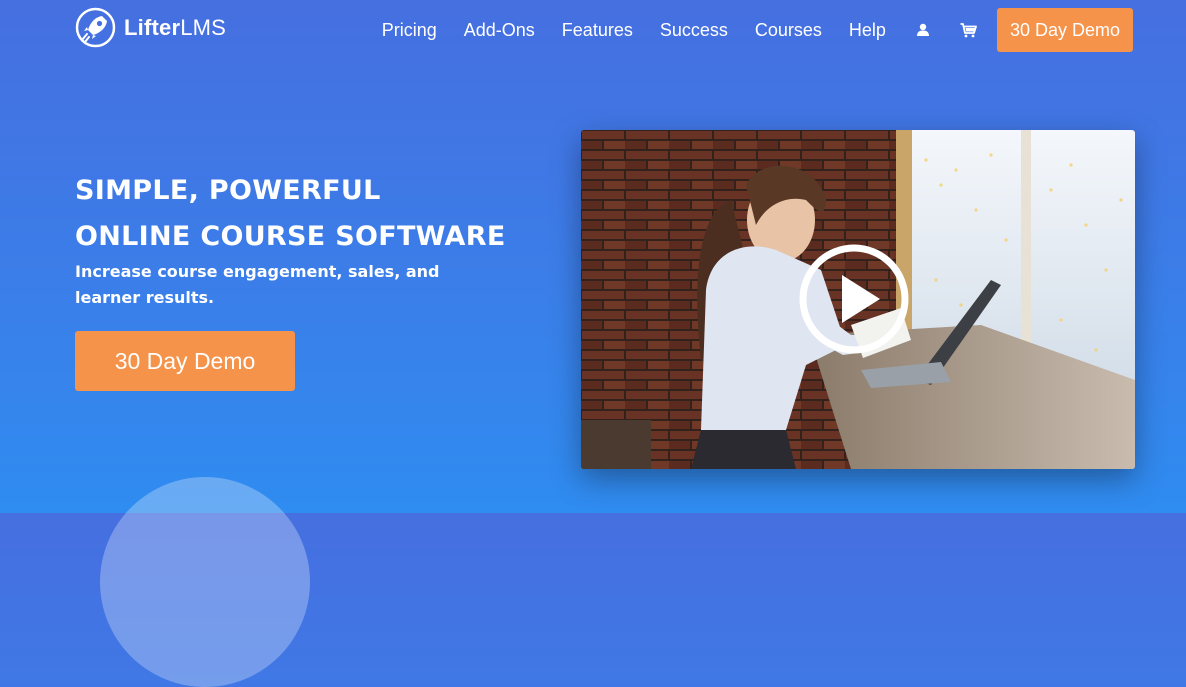  Describe the element at coordinates (694, 30) in the screenshot. I see `nav-success: Success` at that location.